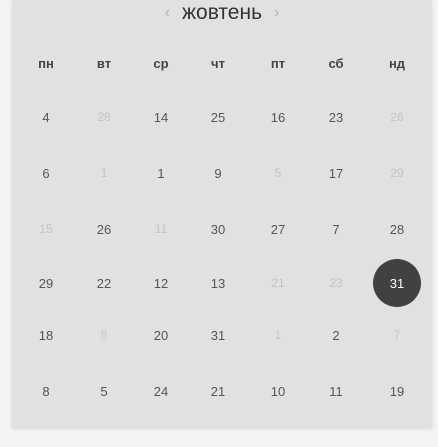 Image resolution: width=438 pixels, height=447 pixels. What do you see at coordinates (278, 229) in the screenshot?
I see `day-cell: 27` at bounding box center [278, 229].